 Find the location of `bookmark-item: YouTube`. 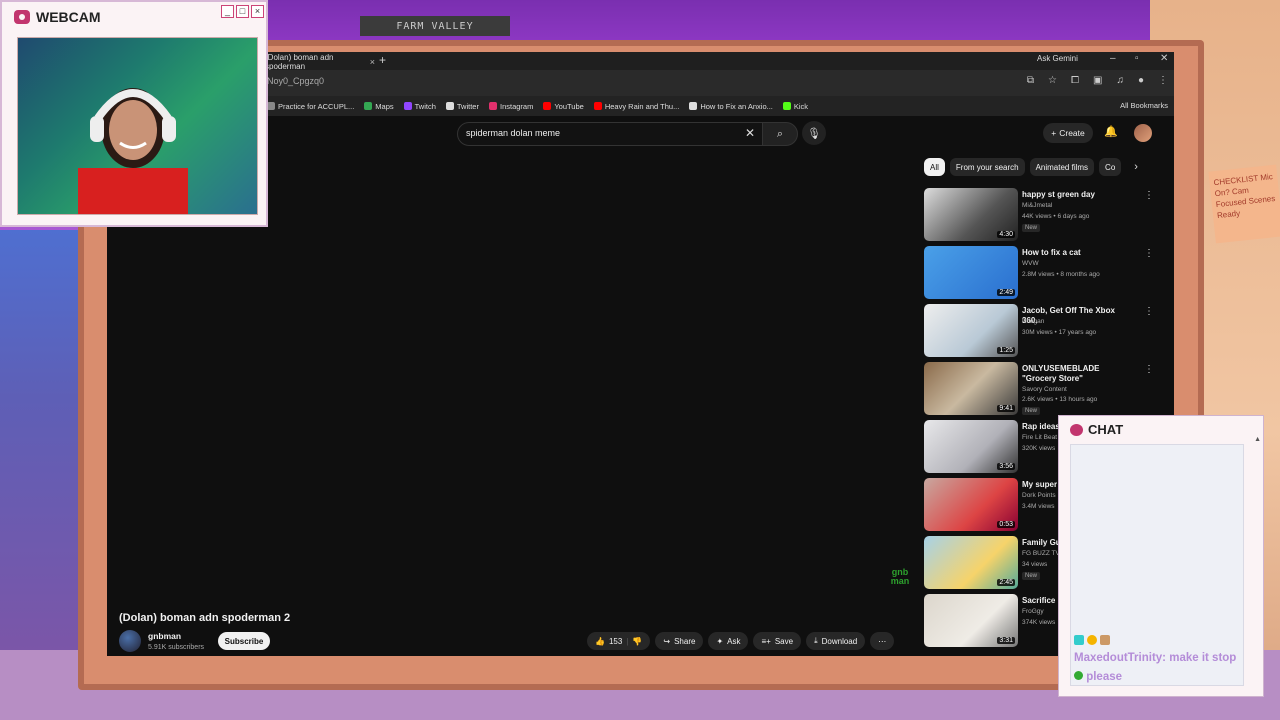

bookmark-item: YouTube is located at coordinates (563, 106).